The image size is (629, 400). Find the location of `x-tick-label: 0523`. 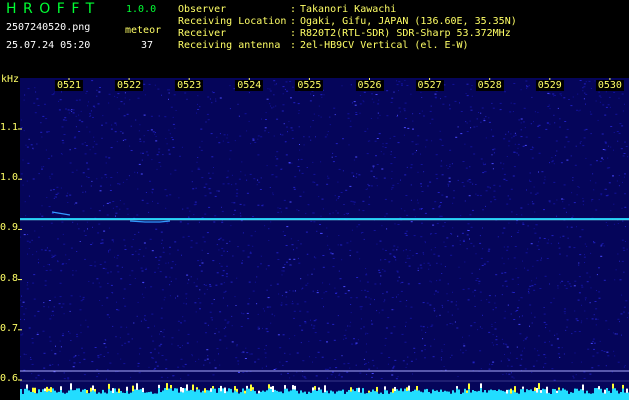

x-tick-label: 0523 is located at coordinates (189, 85).